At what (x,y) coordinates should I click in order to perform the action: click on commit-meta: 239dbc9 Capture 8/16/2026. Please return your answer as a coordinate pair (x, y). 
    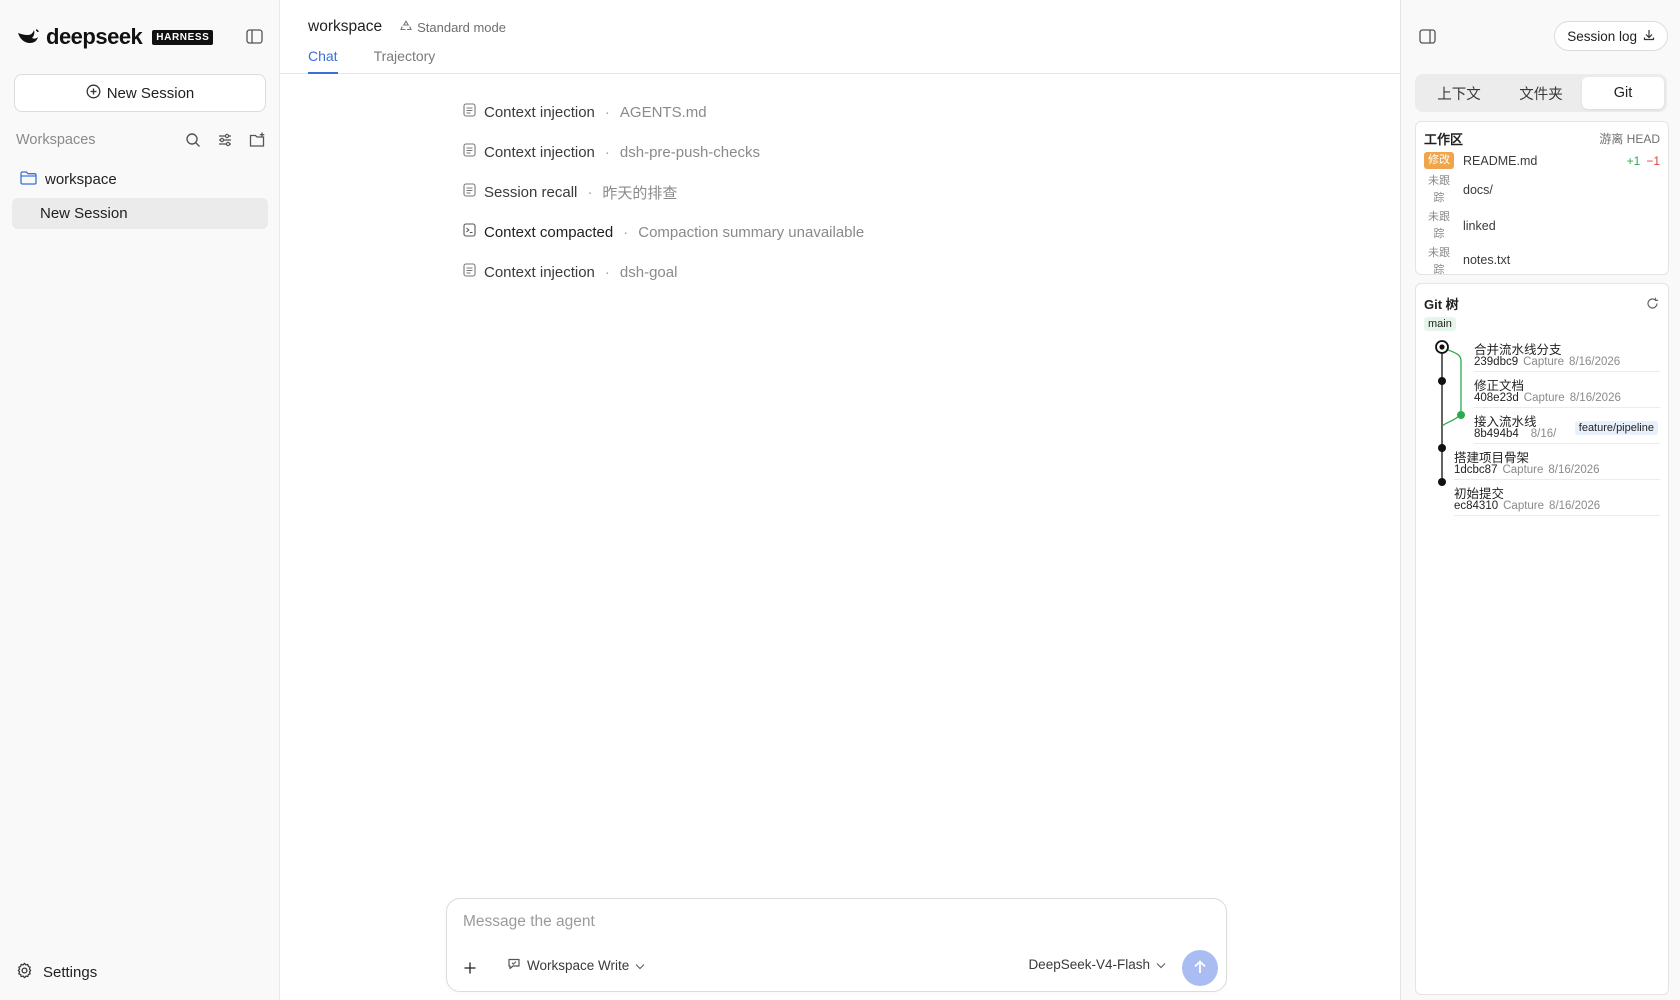
    Looking at the image, I should click on (1547, 362).